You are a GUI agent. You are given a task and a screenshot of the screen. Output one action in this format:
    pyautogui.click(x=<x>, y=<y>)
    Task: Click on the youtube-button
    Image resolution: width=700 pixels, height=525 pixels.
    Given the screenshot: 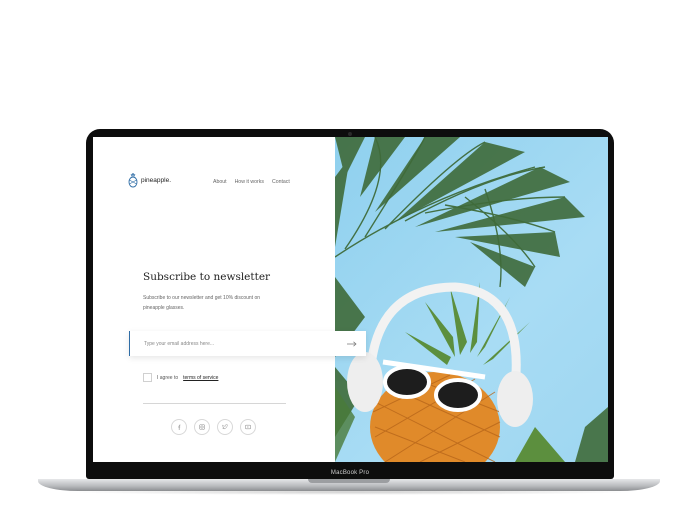 What is the action you would take?
    pyautogui.click(x=248, y=427)
    